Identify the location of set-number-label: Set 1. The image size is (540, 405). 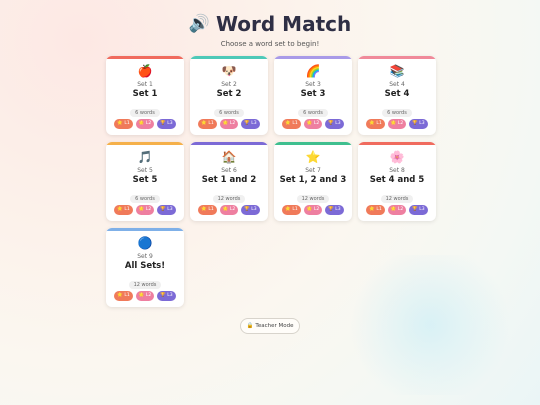
(145, 84).